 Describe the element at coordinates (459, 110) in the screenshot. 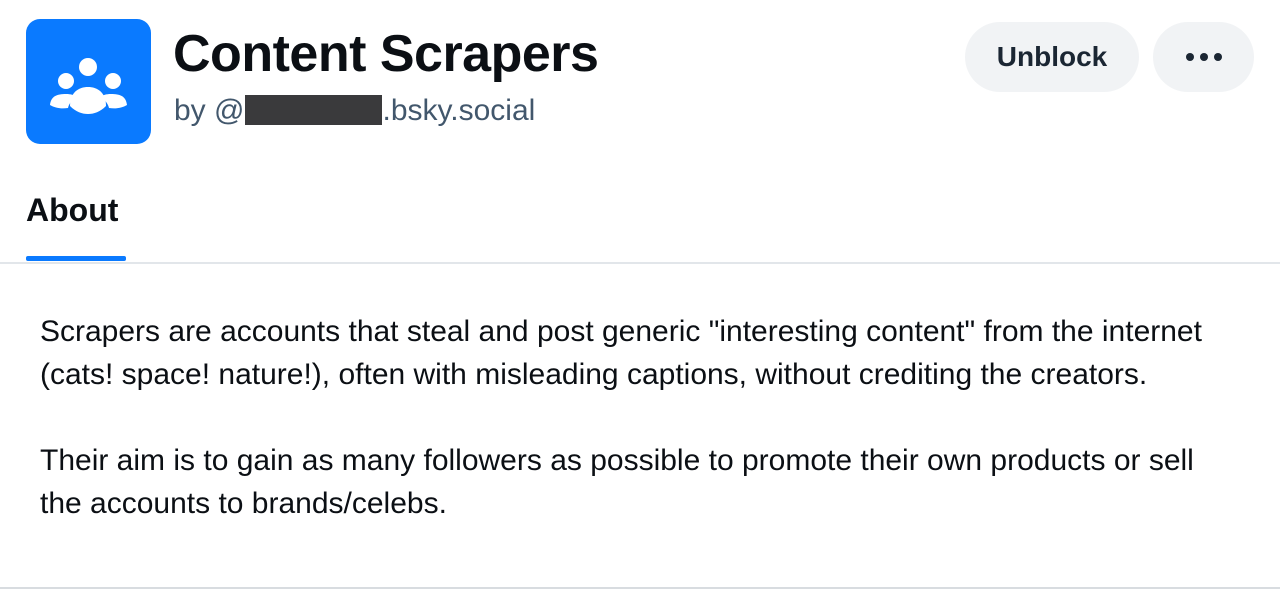

I see `byline-suffix: .bsky.social` at that location.